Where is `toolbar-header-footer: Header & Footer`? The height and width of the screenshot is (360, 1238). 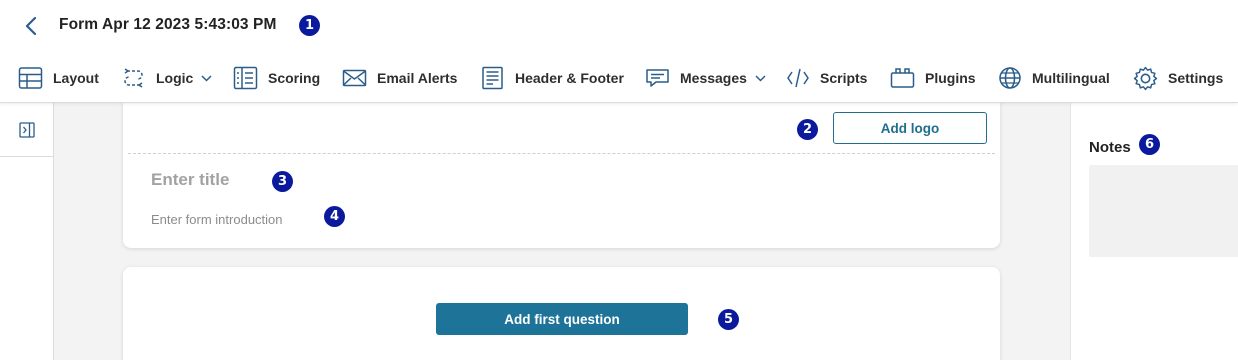
toolbar-header-footer: Header & Footer is located at coordinates (552, 78).